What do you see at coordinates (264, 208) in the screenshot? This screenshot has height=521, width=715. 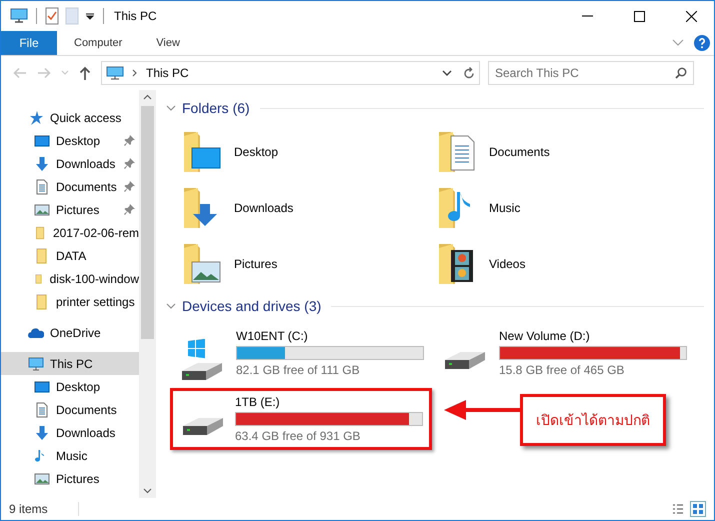 I see `folder-name: Downloads` at bounding box center [264, 208].